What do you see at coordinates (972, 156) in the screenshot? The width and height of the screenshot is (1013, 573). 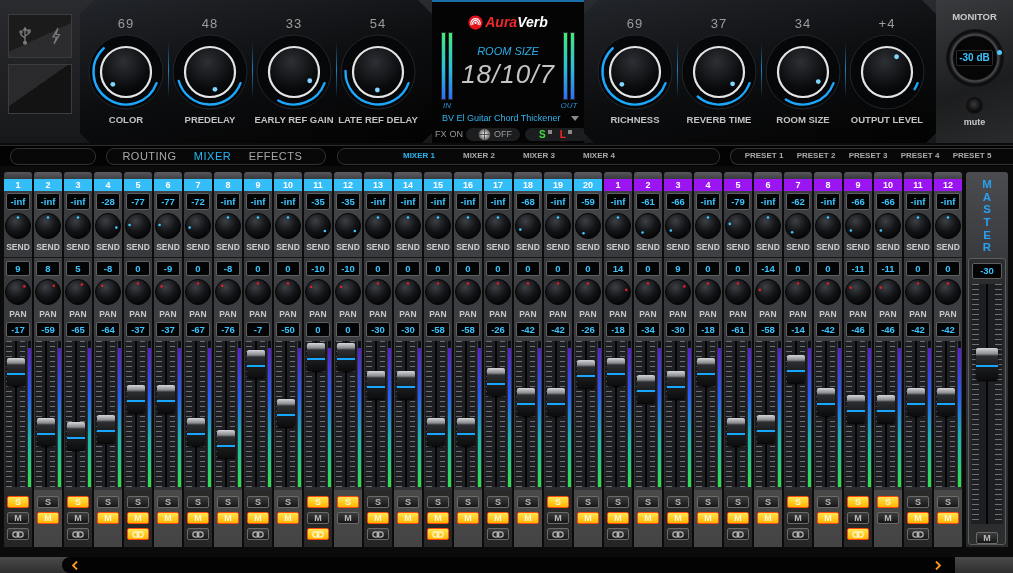 I see `preset-tab: PRESET 5` at bounding box center [972, 156].